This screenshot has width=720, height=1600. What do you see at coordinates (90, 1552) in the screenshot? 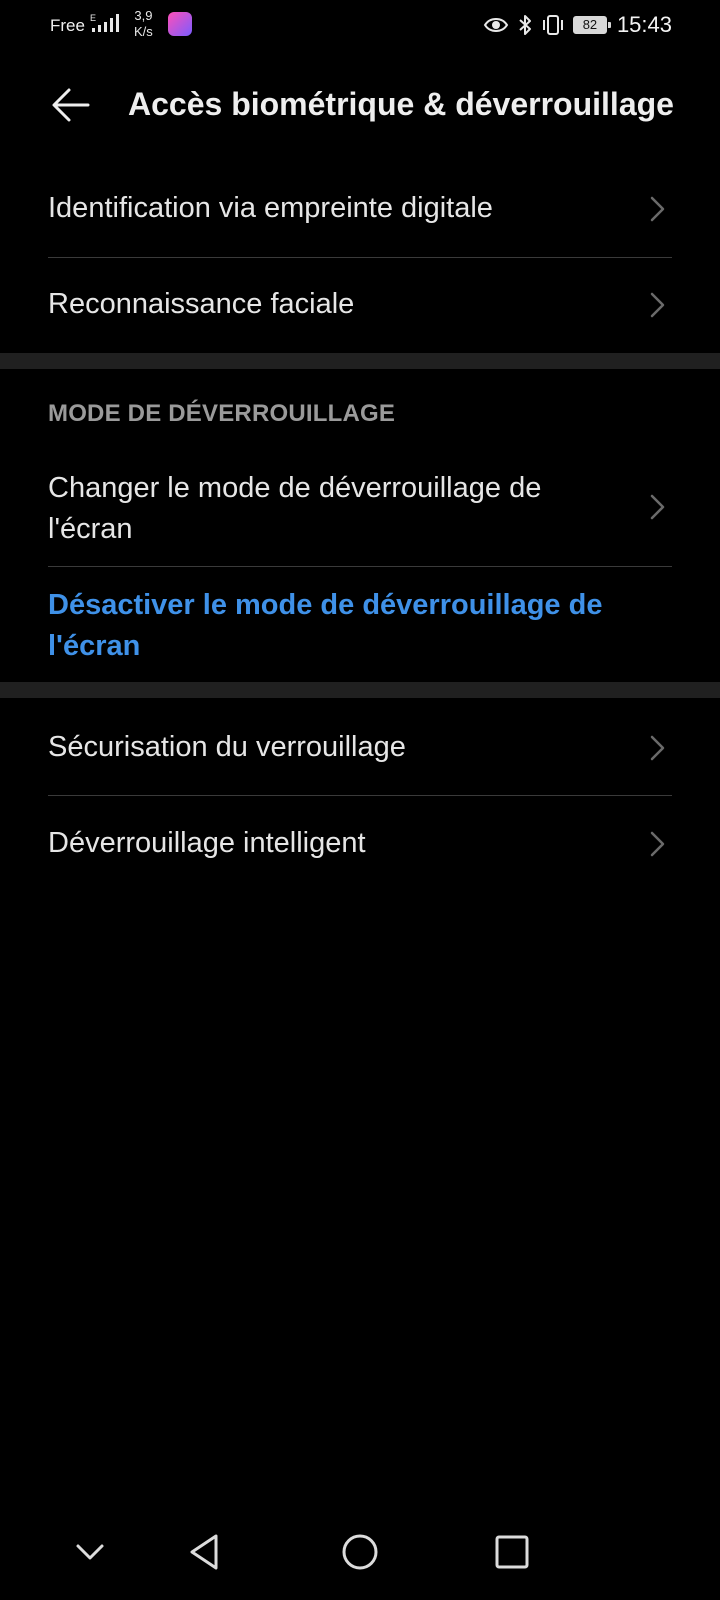
I see `chevron-down-icon` at bounding box center [90, 1552].